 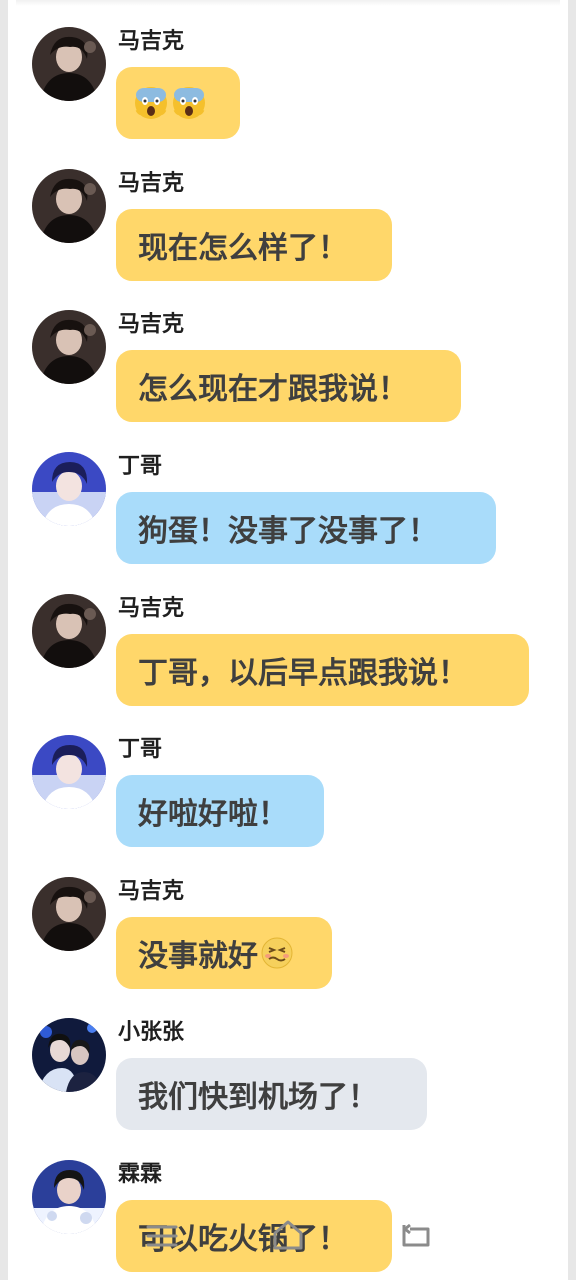 I want to click on chat-message: 马吉克 现在怎么样了！, so click(x=292, y=235).